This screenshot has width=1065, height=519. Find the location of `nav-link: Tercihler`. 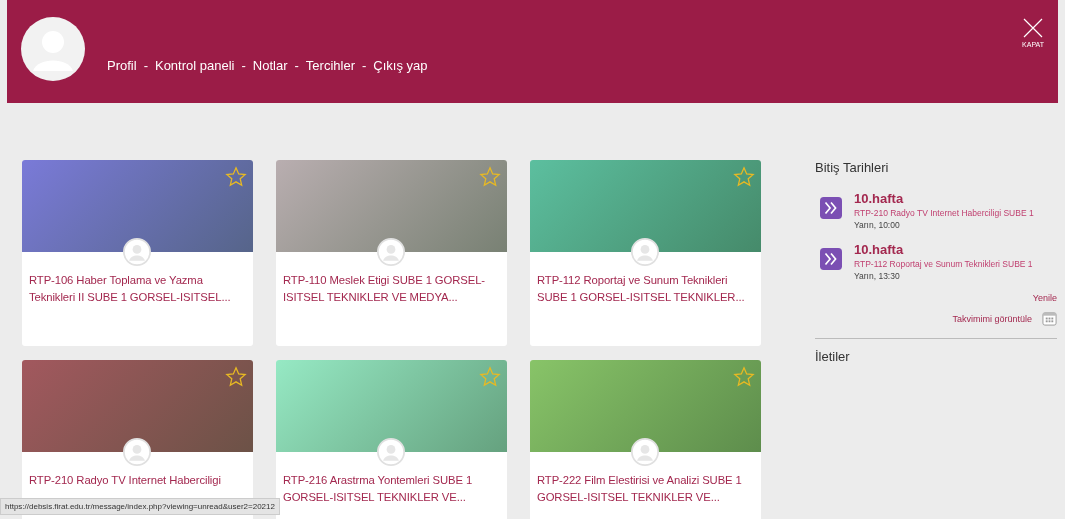

nav-link: Tercihler is located at coordinates (330, 65).